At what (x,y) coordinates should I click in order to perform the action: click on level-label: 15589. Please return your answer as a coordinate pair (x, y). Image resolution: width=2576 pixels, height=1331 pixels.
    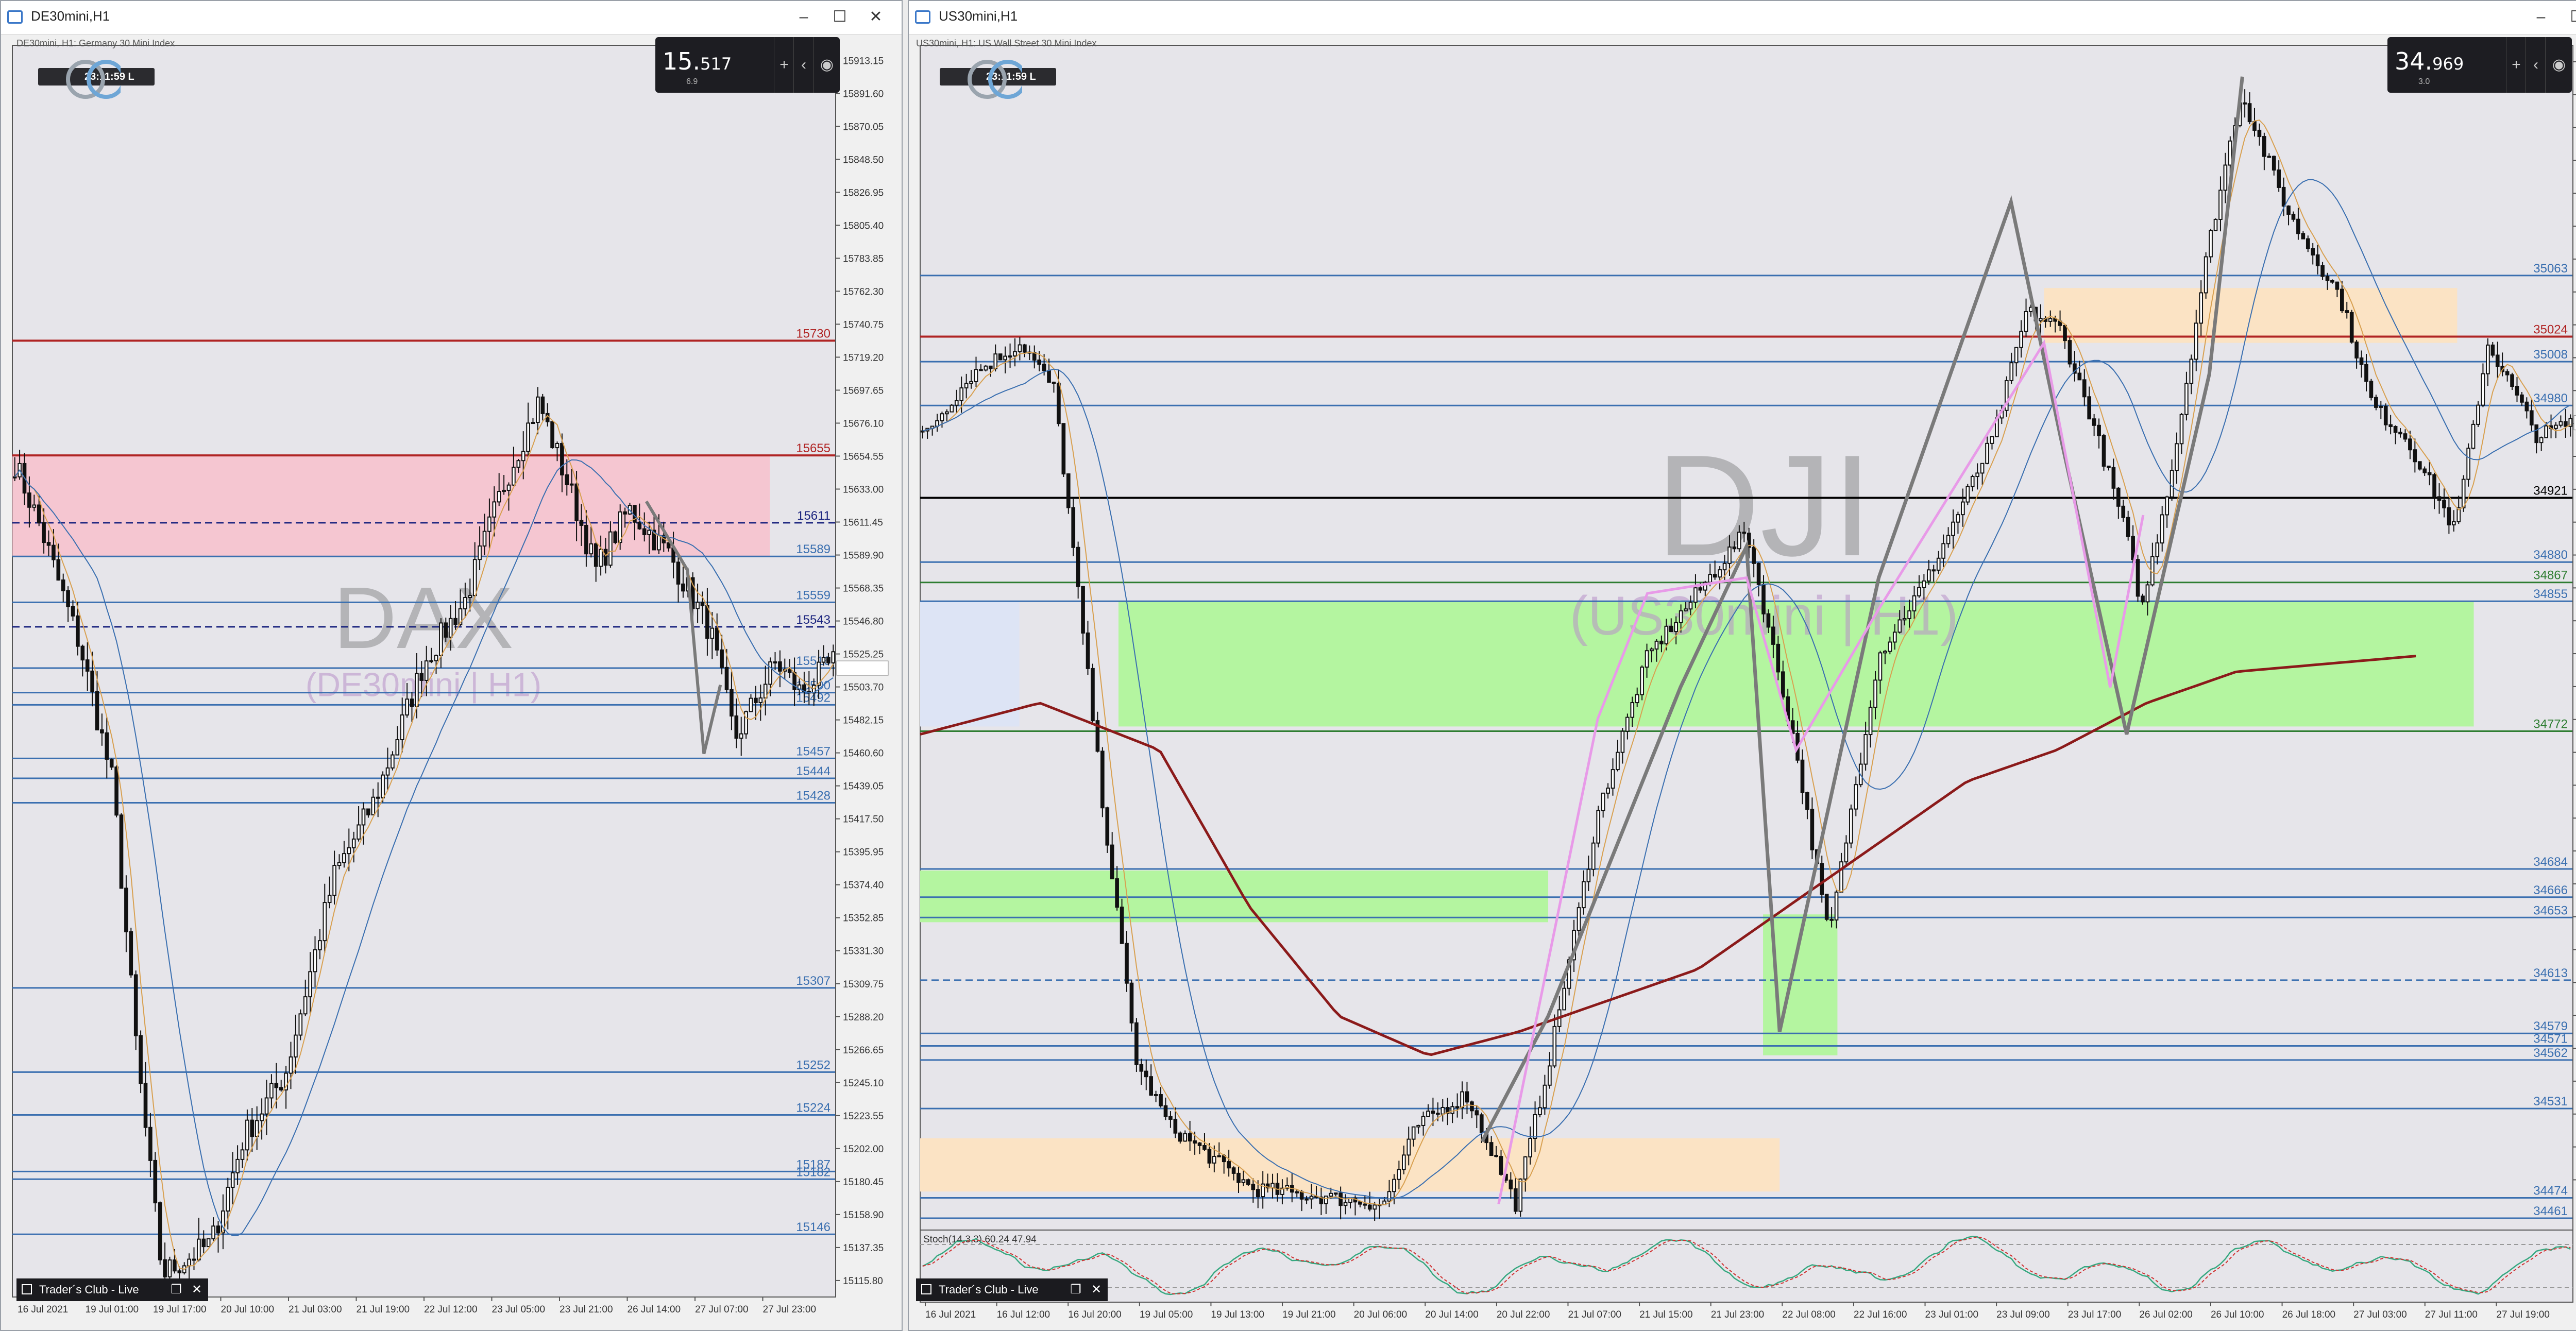
    Looking at the image, I should click on (813, 549).